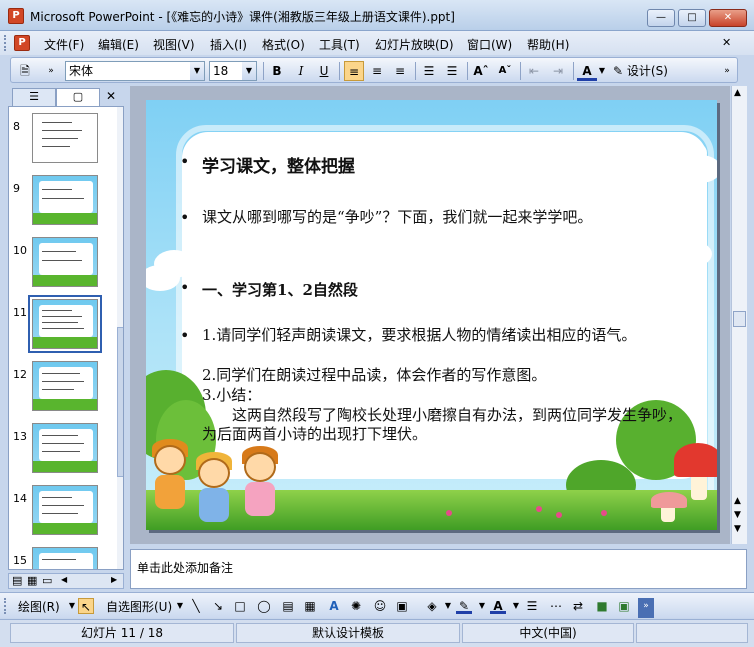 The image size is (754, 647). I want to click on design-template-status: 默认设计模板, so click(348, 633).